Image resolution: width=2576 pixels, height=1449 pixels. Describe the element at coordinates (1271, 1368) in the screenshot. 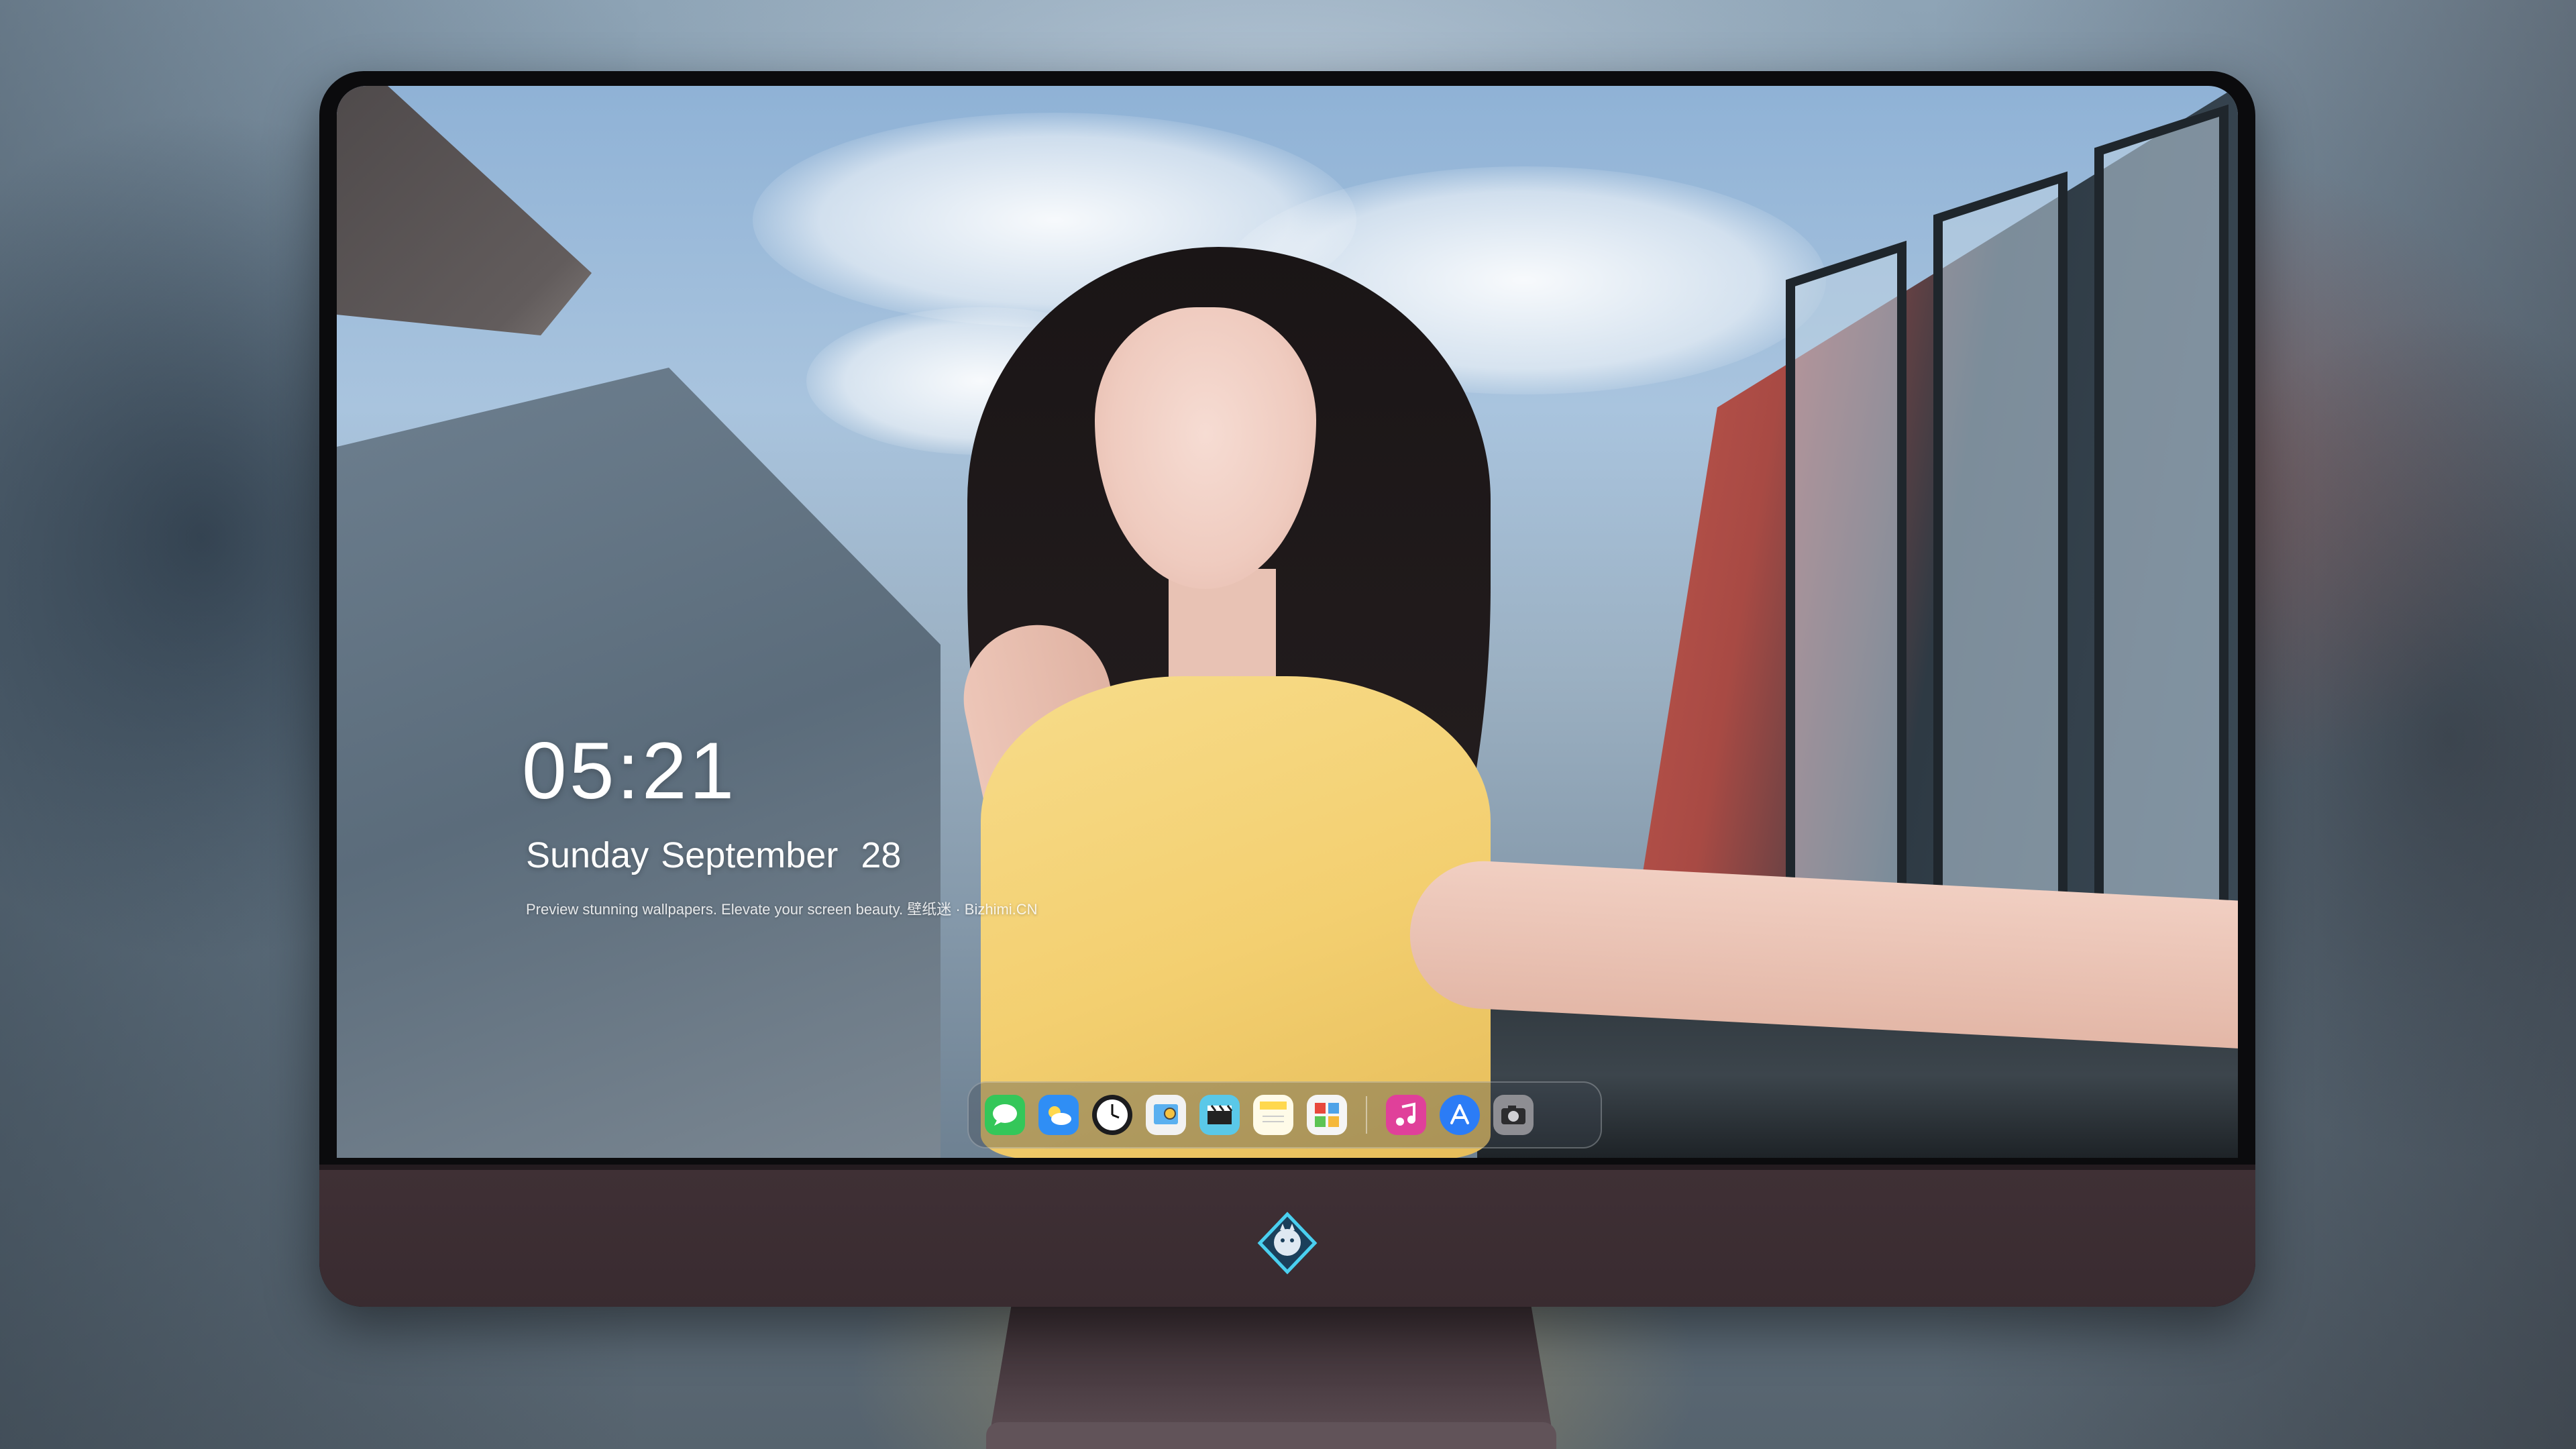

I see `monitor-stand` at that location.